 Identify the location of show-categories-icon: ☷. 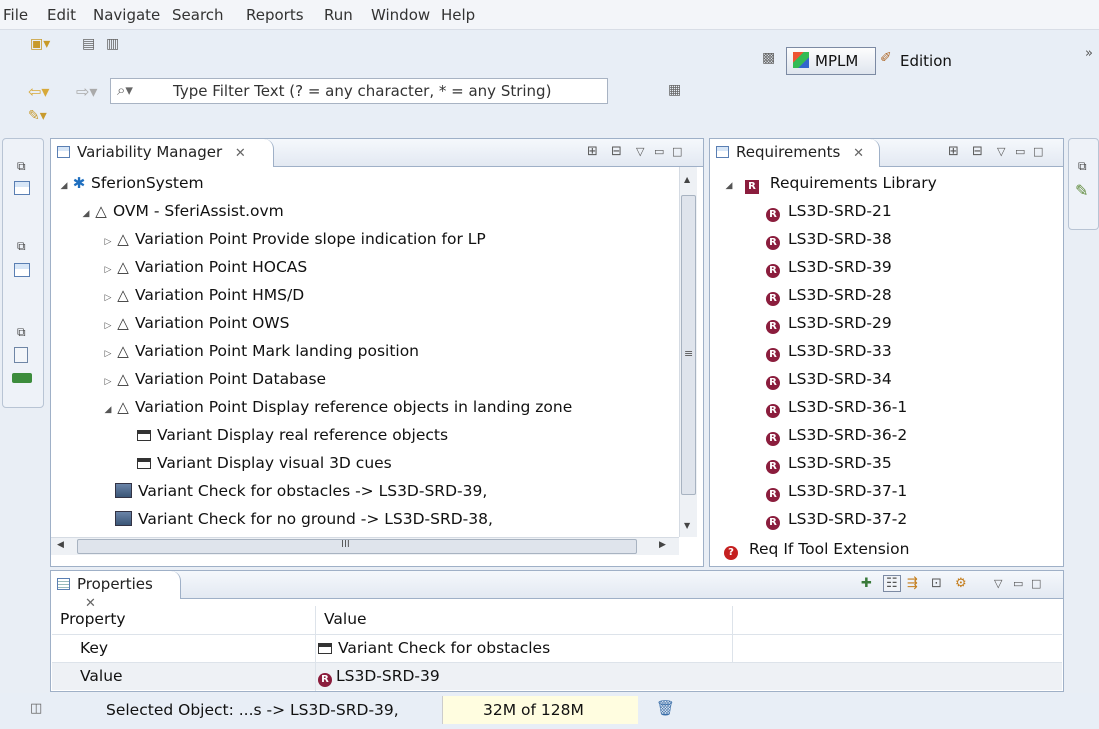
(892, 583).